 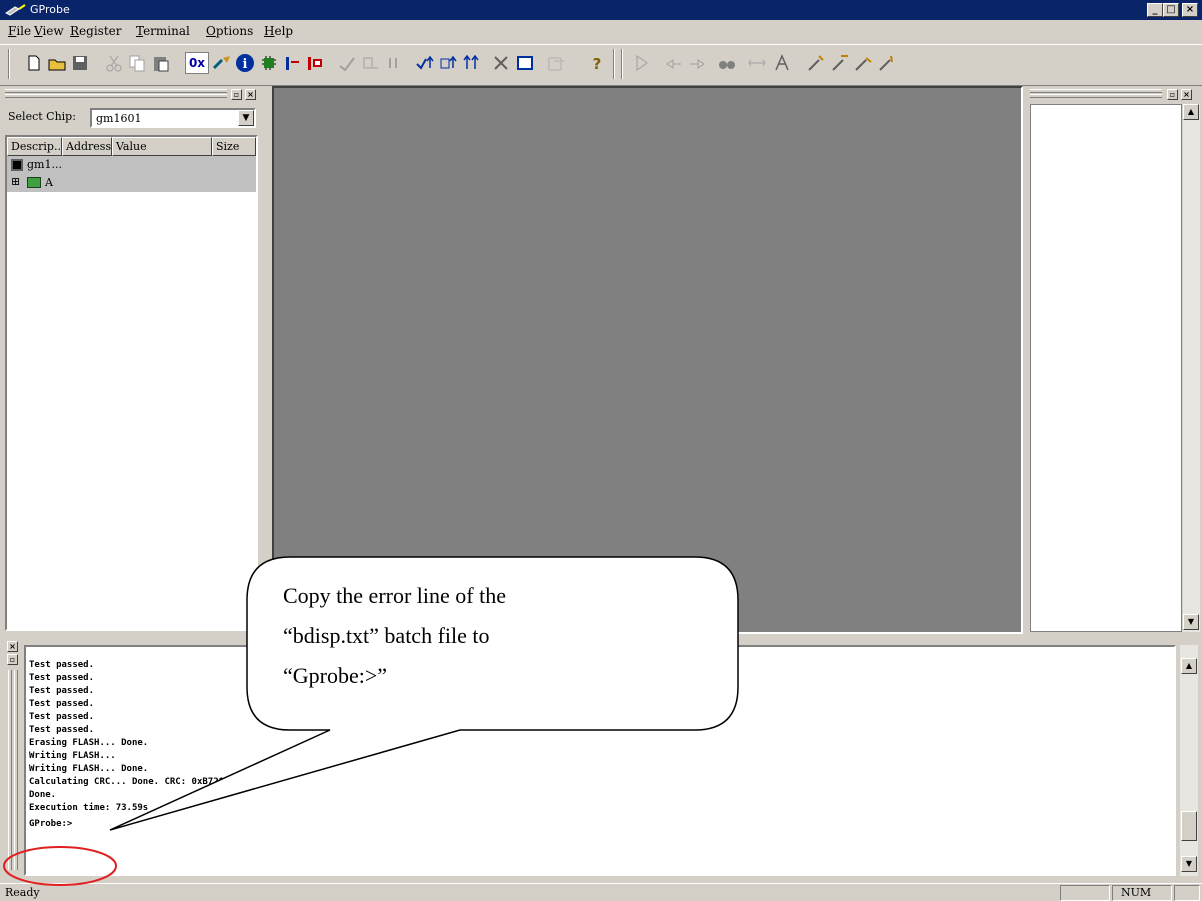 I want to click on column-header-value: Value, so click(x=162, y=146).